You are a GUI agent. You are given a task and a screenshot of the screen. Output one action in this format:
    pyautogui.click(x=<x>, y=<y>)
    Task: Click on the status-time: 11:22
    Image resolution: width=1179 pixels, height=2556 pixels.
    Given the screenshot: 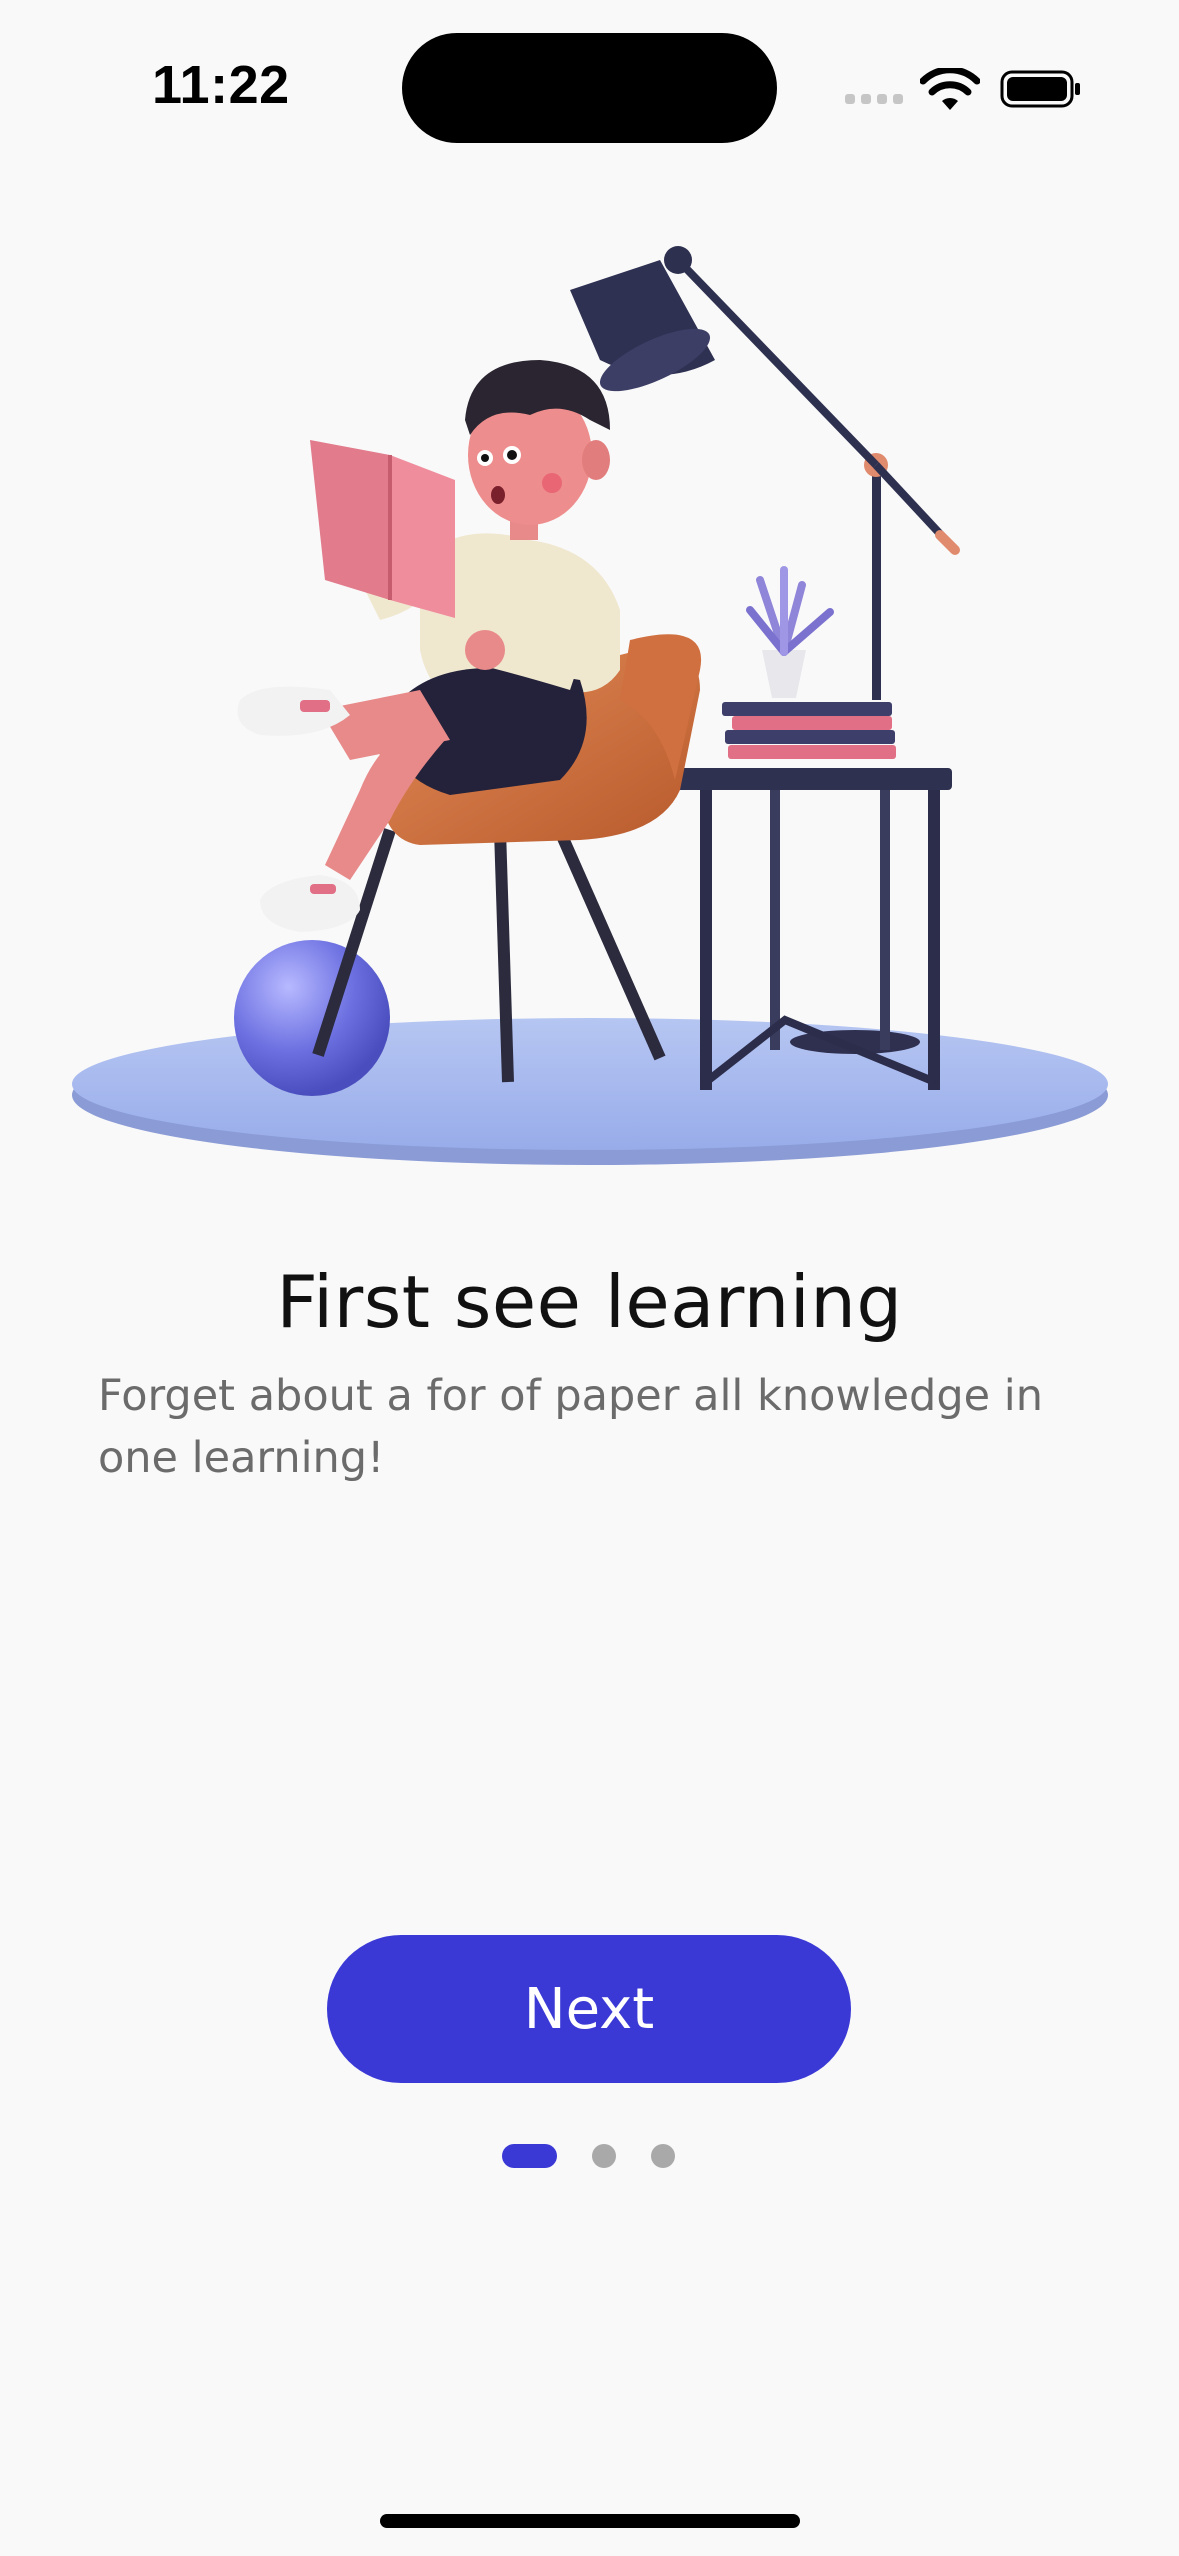 What is the action you would take?
    pyautogui.click(x=221, y=85)
    